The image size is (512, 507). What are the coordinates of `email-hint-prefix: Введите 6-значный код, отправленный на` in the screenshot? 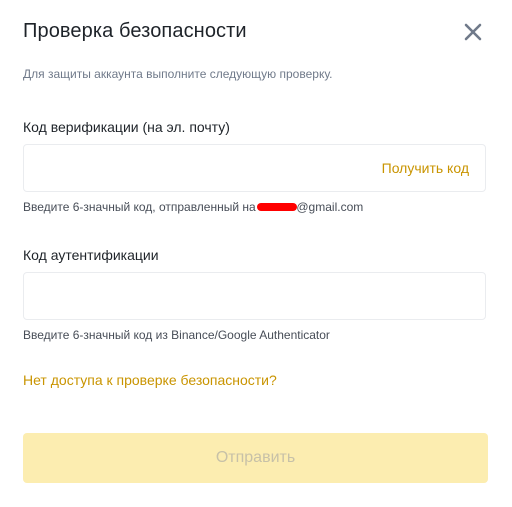 It's located at (139, 207).